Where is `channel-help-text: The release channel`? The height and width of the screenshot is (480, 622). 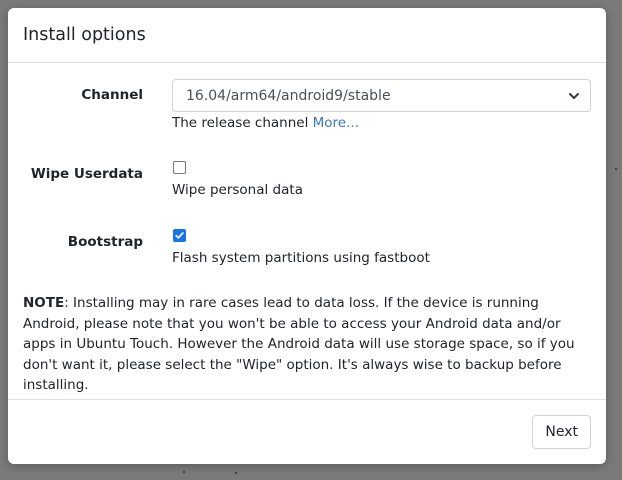
channel-help-text: The release channel is located at coordinates (240, 123).